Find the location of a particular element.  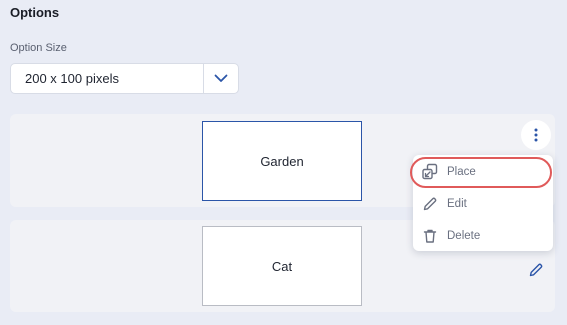

menu-item-edit: Edit is located at coordinates (483, 204).